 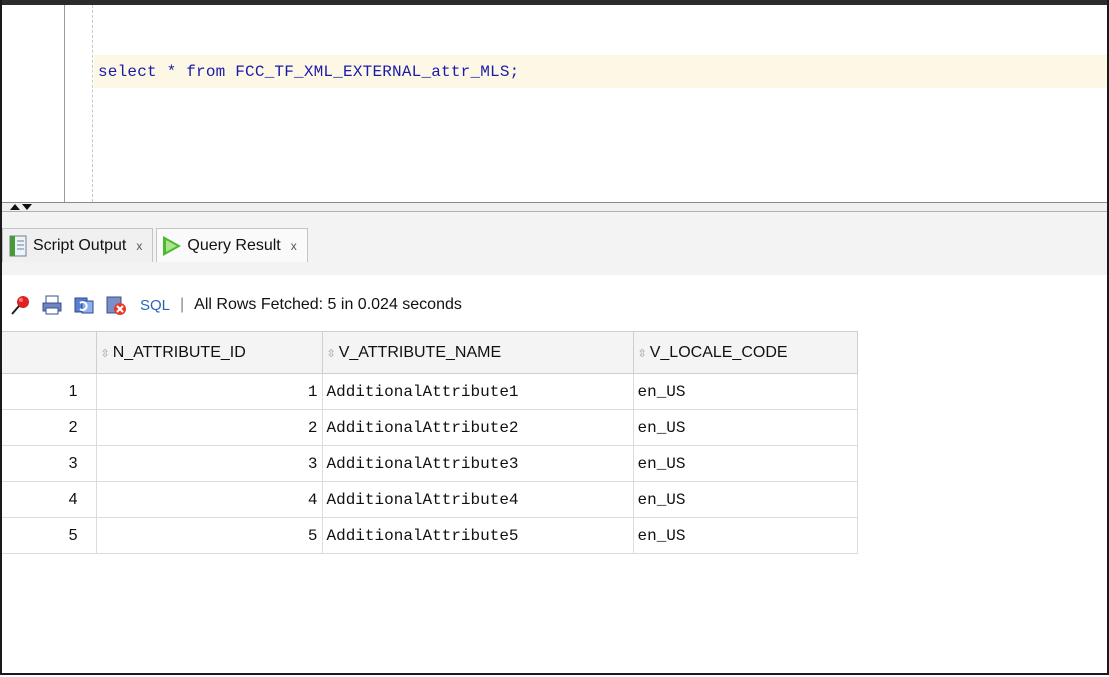 What do you see at coordinates (92, 103) in the screenshot?
I see `editor-indent-guide` at bounding box center [92, 103].